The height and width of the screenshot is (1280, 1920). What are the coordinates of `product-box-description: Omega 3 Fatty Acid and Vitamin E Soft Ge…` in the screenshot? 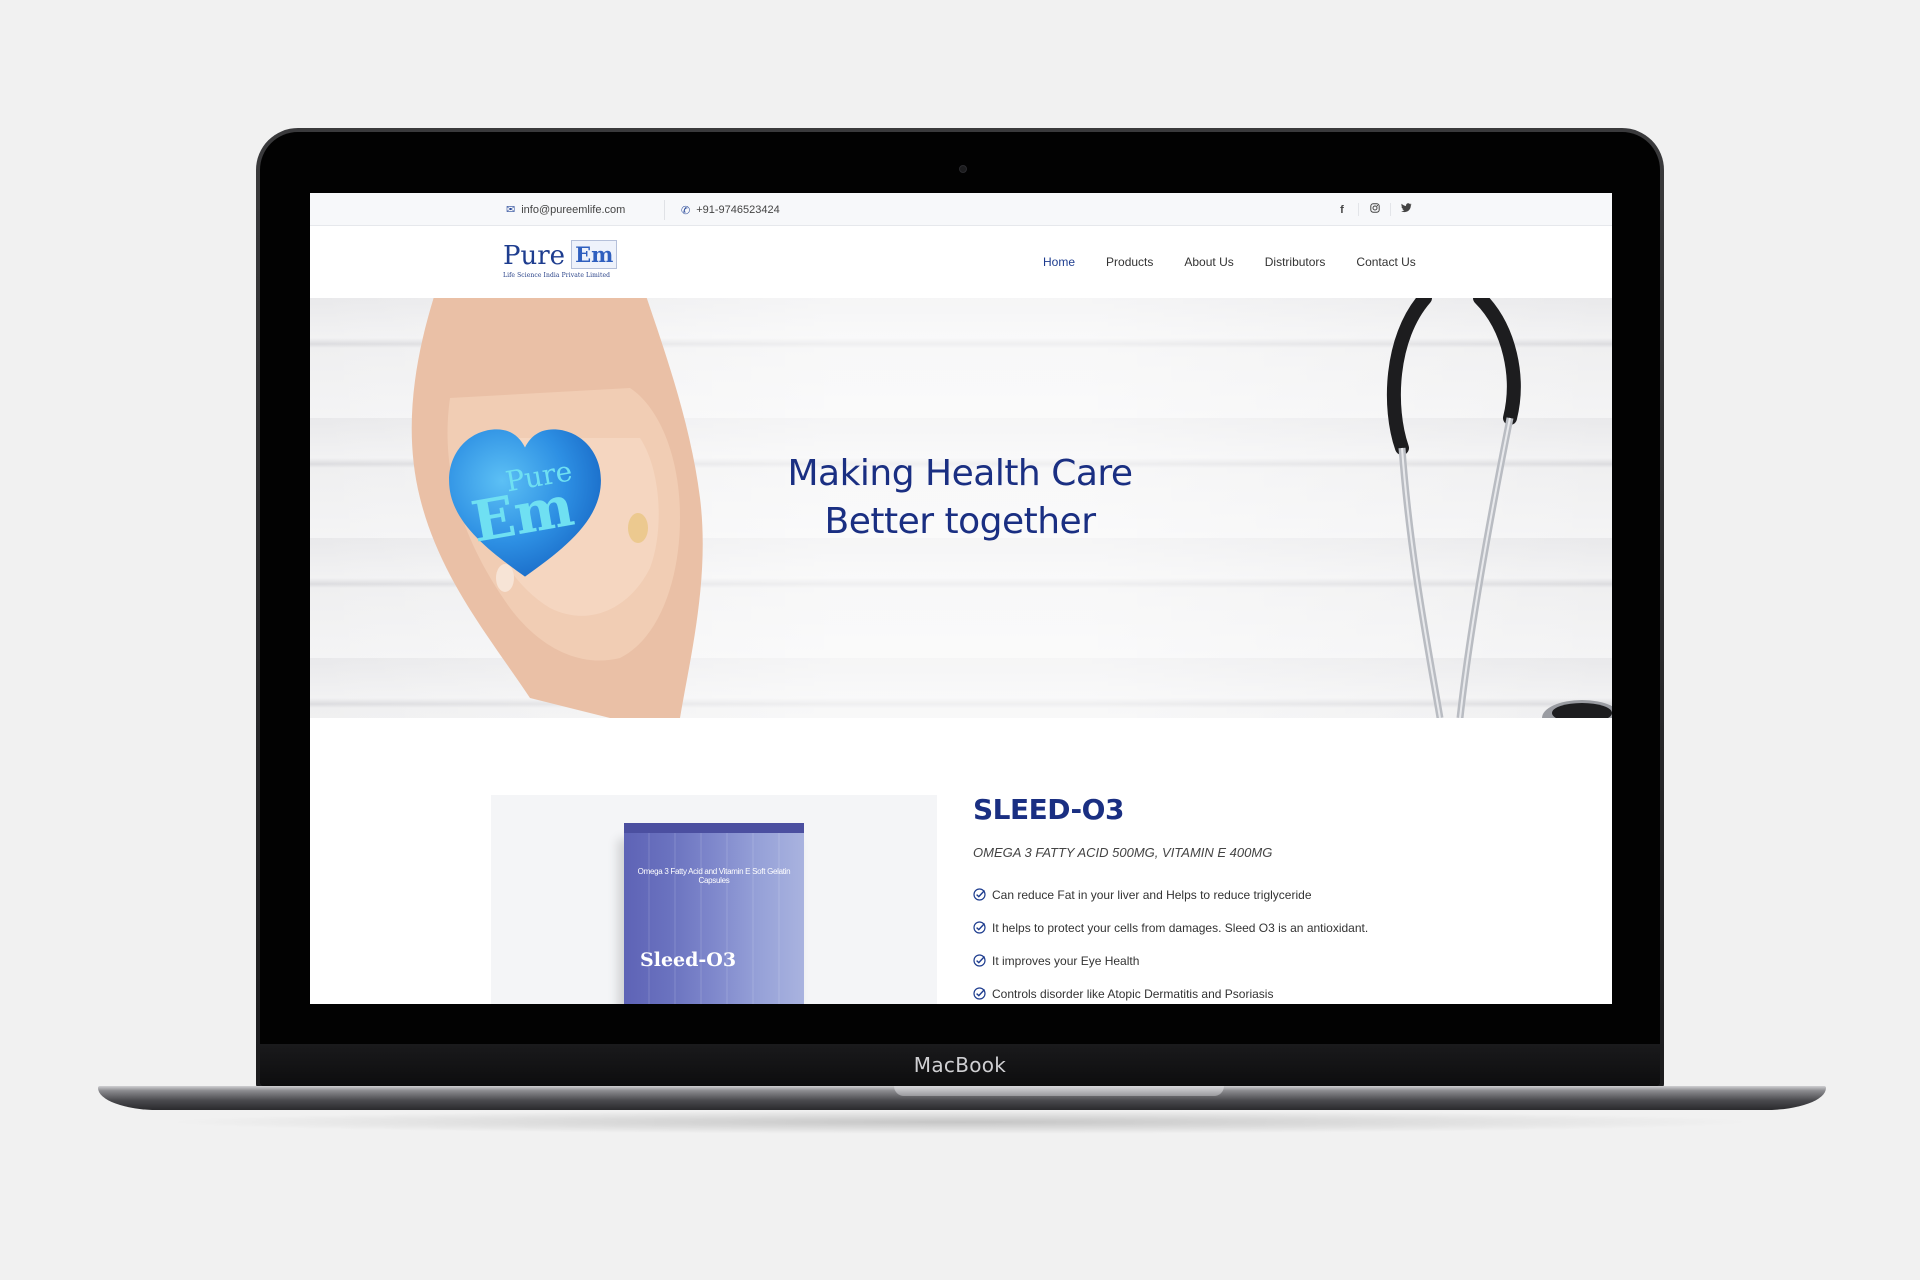 It's located at (714, 876).